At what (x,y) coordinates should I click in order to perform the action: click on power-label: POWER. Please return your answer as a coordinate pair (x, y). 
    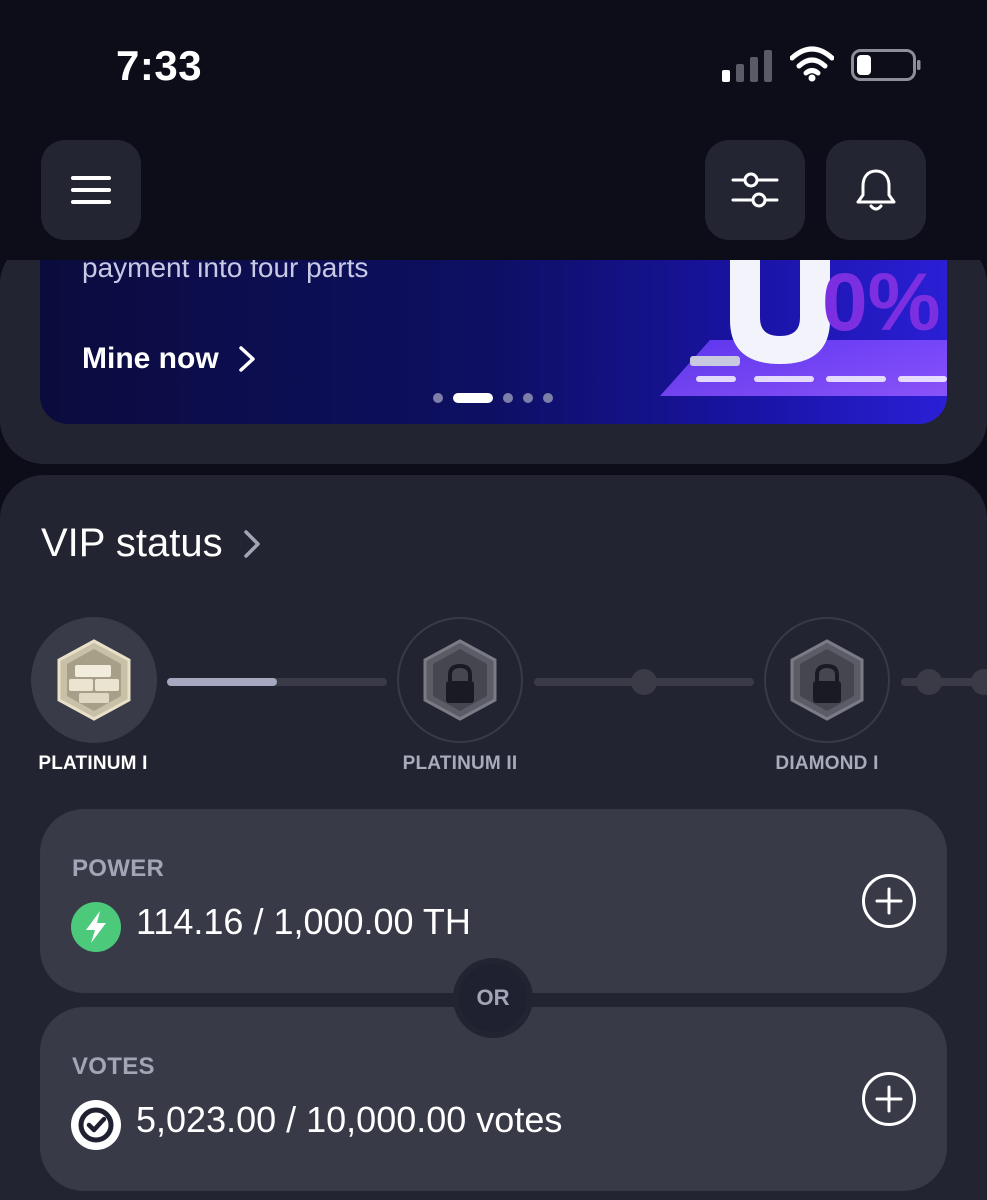
    Looking at the image, I should click on (118, 868).